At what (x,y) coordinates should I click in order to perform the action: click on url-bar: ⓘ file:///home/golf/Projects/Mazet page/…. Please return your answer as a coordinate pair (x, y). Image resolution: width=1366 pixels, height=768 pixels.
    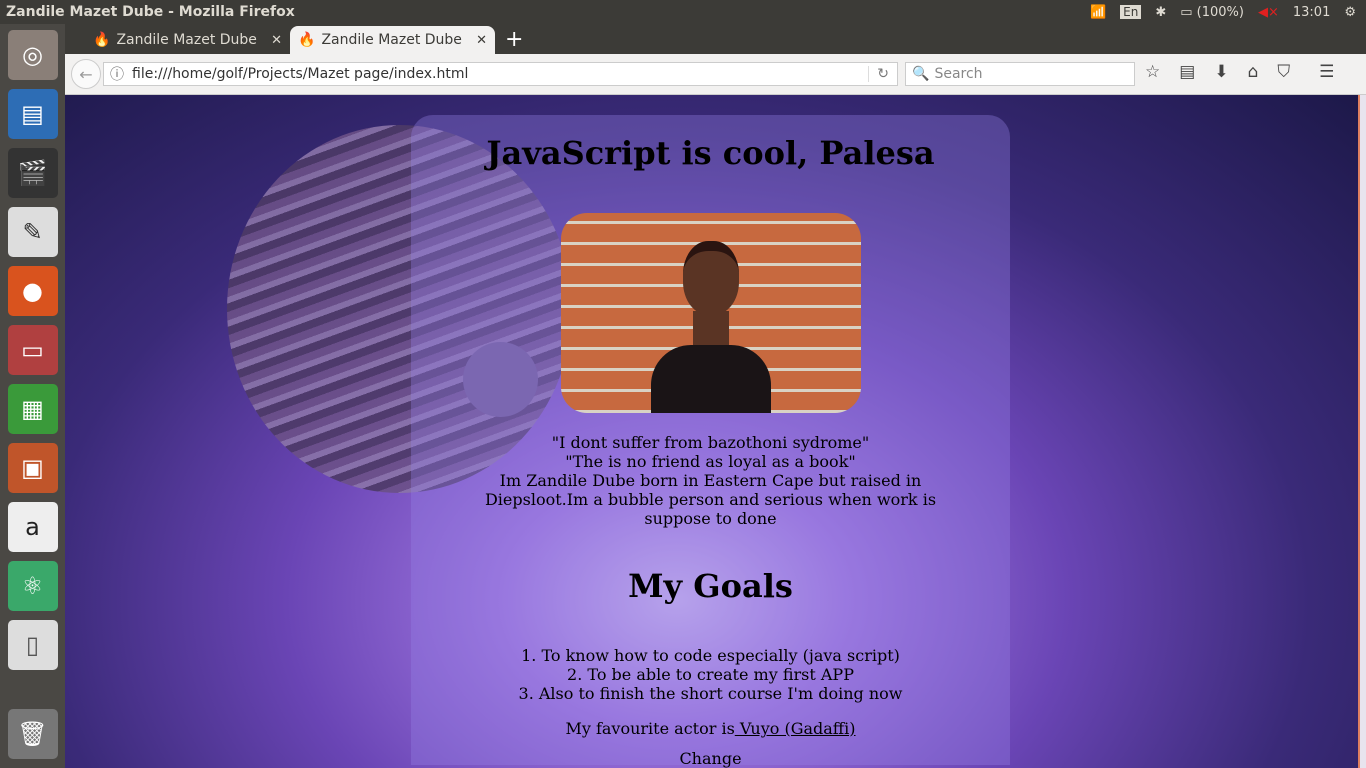
    Looking at the image, I should click on (500, 74).